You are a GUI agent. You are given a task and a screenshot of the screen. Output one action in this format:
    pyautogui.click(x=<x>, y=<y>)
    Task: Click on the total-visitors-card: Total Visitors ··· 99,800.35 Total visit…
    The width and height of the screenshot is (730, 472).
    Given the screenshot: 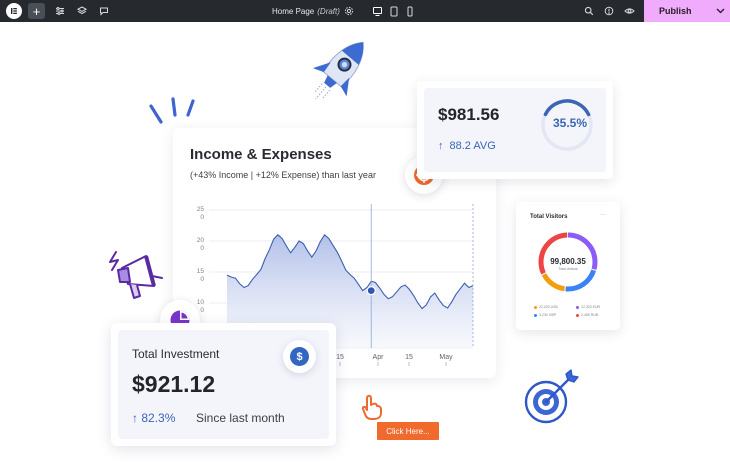 What is the action you would take?
    pyautogui.click(x=568, y=266)
    